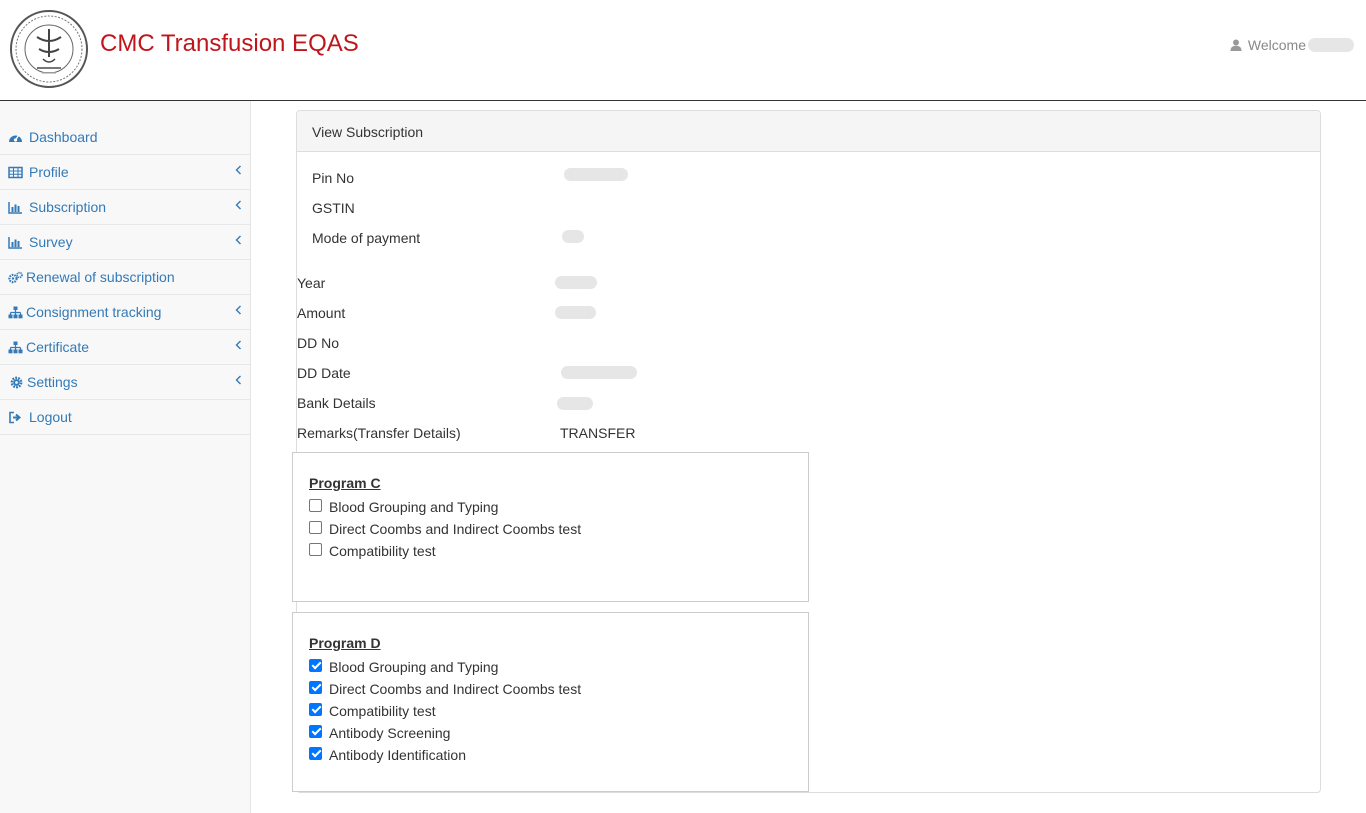 The width and height of the screenshot is (1366, 813). I want to click on bank-details-label: Bank Details, so click(336, 403).